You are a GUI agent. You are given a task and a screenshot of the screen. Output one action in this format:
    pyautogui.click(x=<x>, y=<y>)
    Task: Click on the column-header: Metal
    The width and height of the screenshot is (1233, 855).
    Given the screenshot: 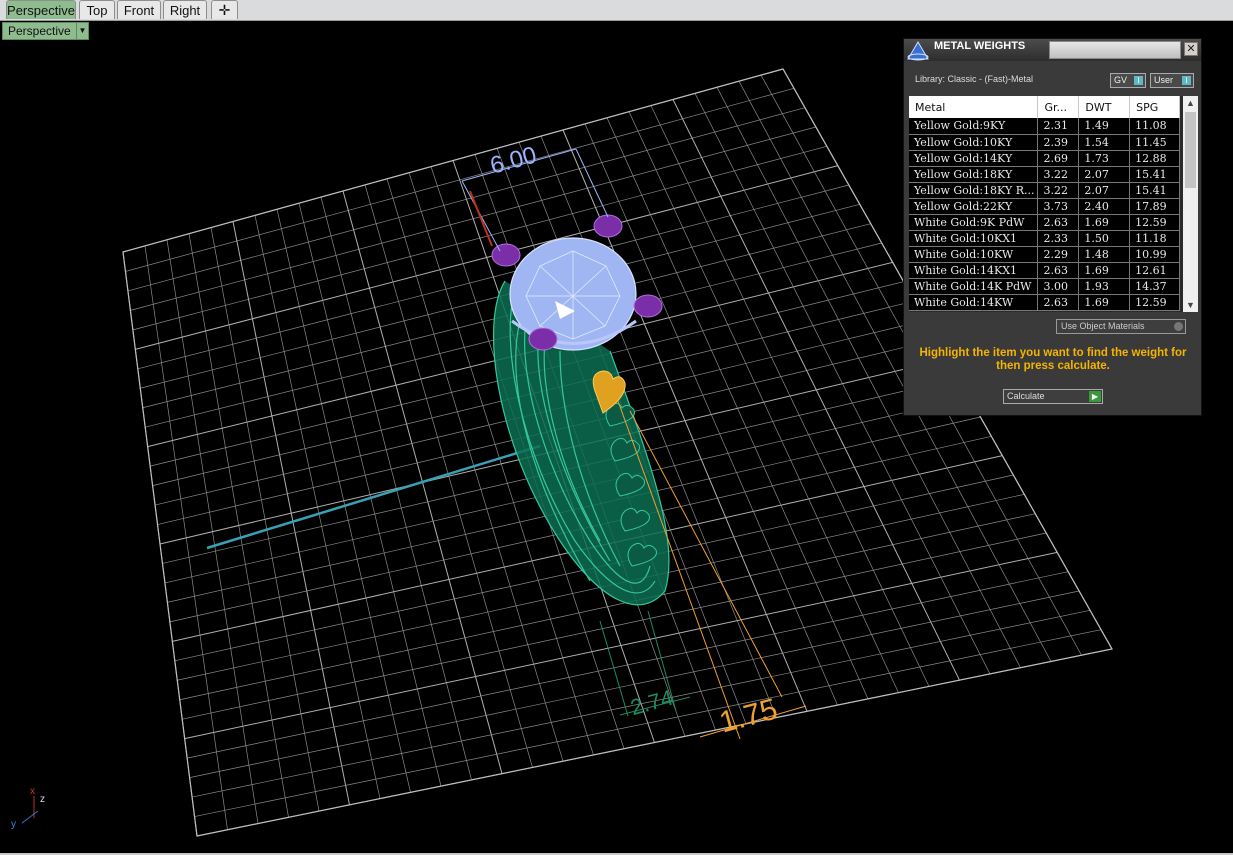 What is the action you would take?
    pyautogui.click(x=974, y=107)
    